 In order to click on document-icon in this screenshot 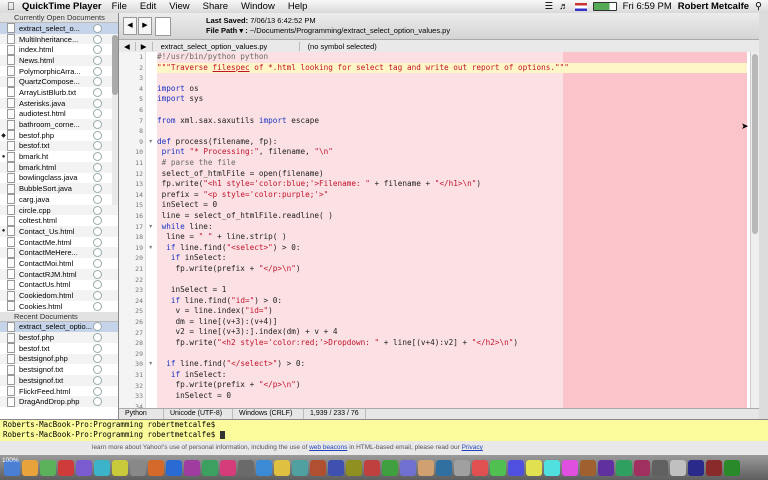, I will do `click(163, 26)`.